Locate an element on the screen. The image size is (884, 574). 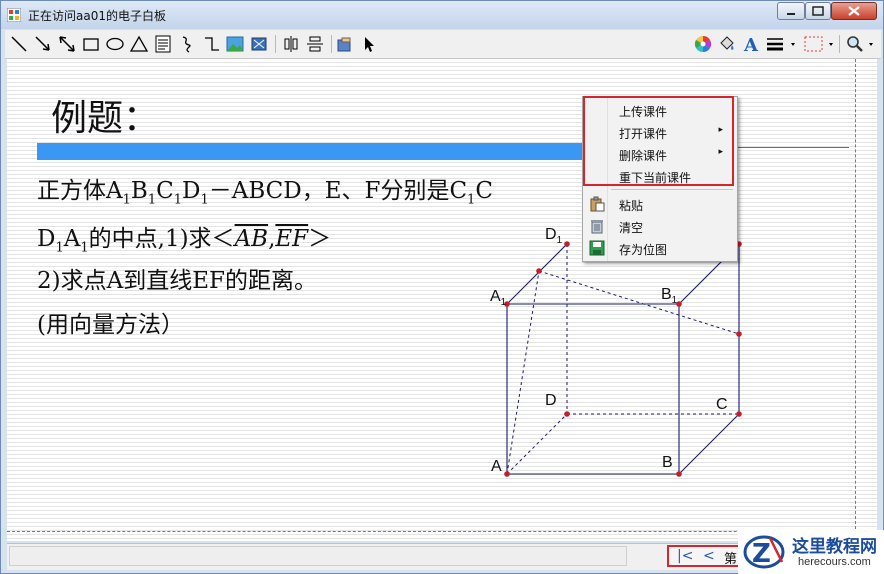
status-field is located at coordinates (318, 556).